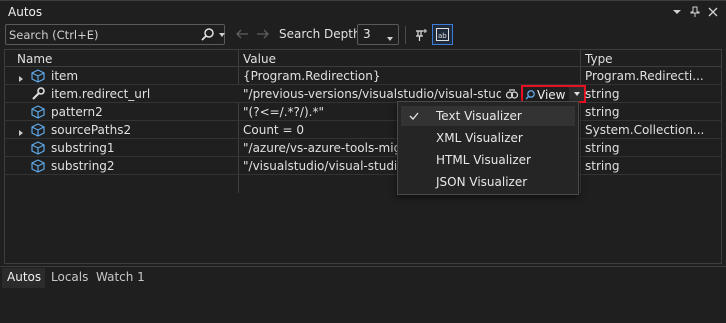 The height and width of the screenshot is (323, 726). I want to click on variable-name: substring2, so click(83, 166).